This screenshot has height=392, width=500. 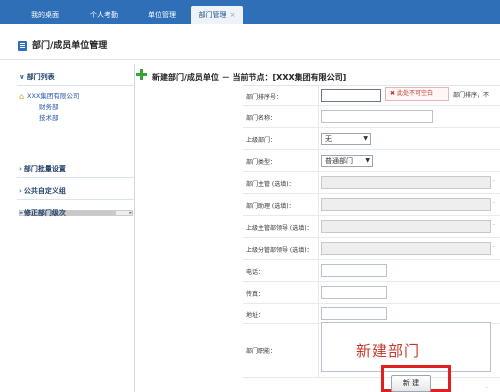 What do you see at coordinates (22, 77) in the screenshot?
I see `chevron-down-icon: ∨` at bounding box center [22, 77].